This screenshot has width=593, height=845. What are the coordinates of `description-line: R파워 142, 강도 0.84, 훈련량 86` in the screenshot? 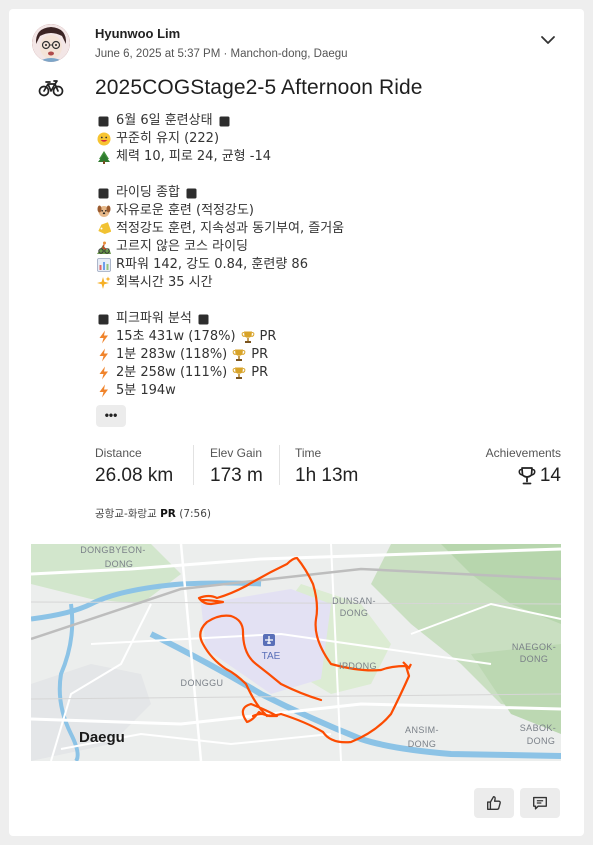 It's located at (327, 265).